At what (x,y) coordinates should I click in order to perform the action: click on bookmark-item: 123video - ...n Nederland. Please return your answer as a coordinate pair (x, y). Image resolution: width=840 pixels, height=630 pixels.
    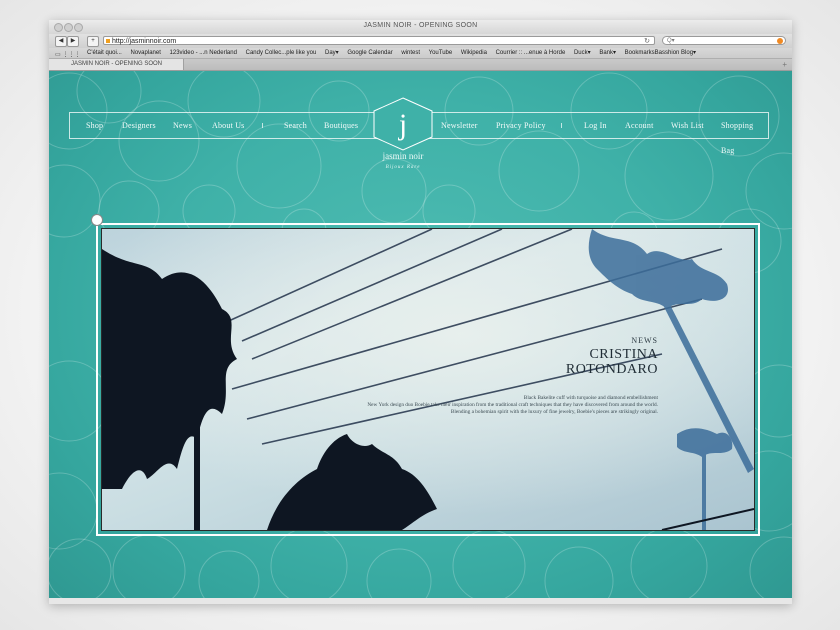
    Looking at the image, I should click on (203, 53).